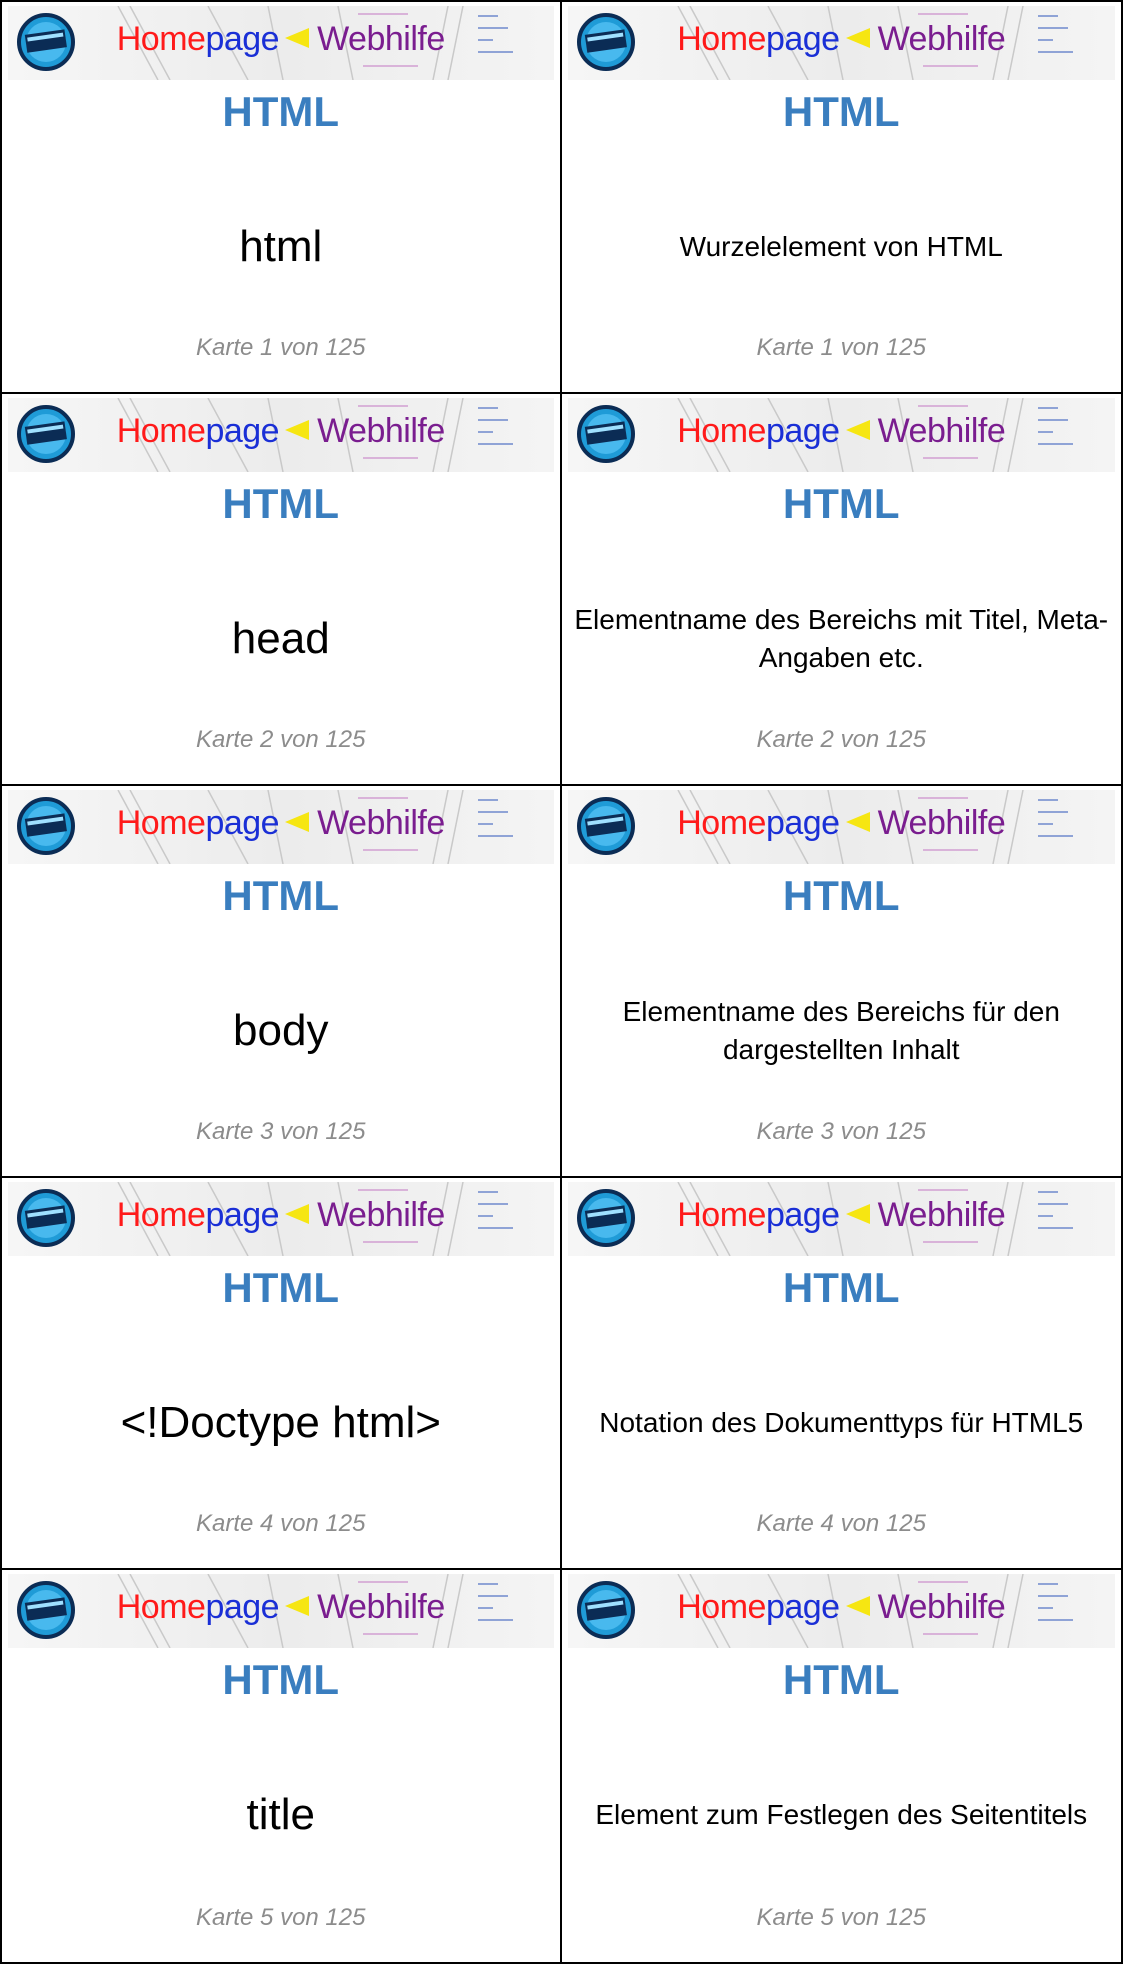 The width and height of the screenshot is (1123, 1964). I want to click on card-definition: Notation des Dokumenttyps für HTML5, so click(841, 1423).